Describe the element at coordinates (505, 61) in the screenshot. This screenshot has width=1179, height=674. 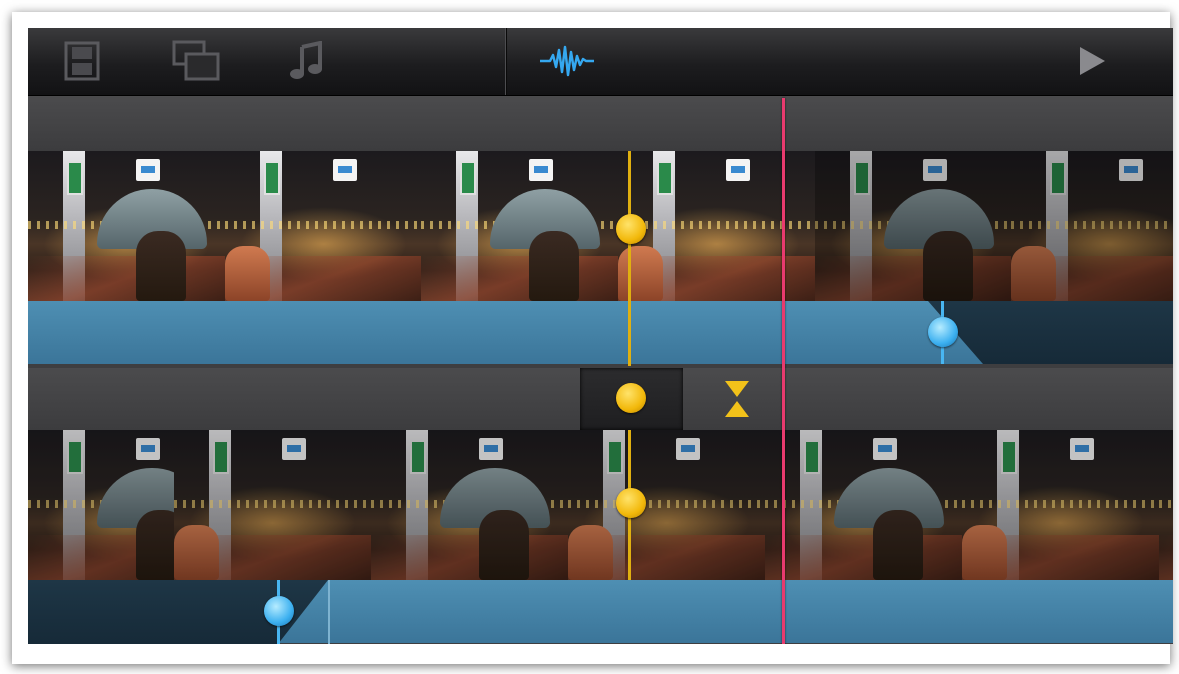
I see `toolbar-divider` at that location.